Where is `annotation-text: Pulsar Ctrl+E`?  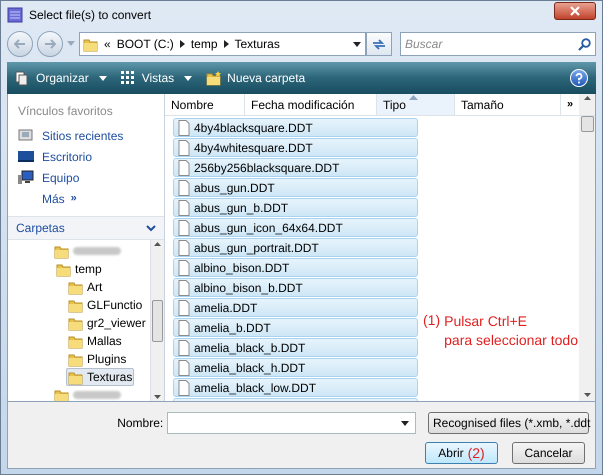
annotation-text: Pulsar Ctrl+E is located at coordinates (486, 321).